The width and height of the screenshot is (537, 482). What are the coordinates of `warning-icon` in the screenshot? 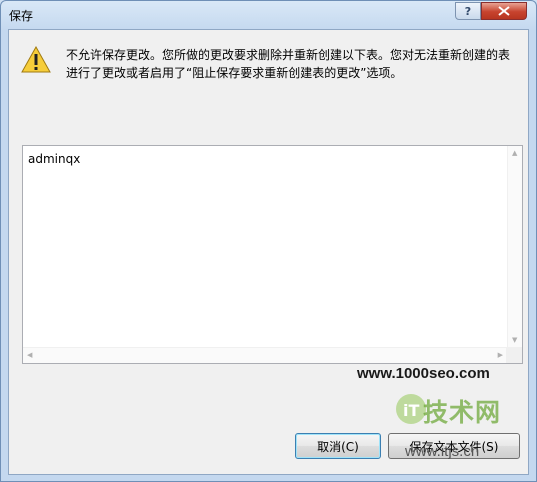 It's located at (36, 59).